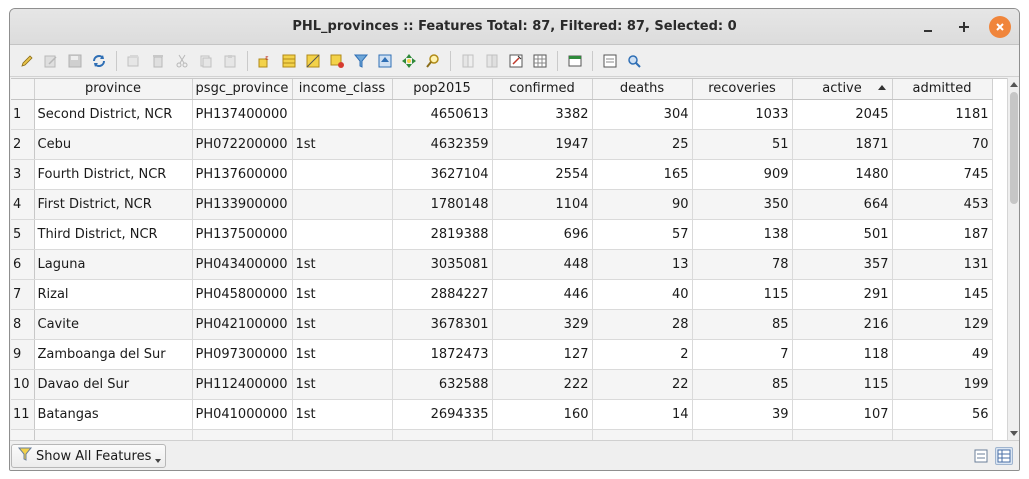 The width and height of the screenshot is (1029, 479). I want to click on cell-pop2015: 2694335, so click(442, 414).